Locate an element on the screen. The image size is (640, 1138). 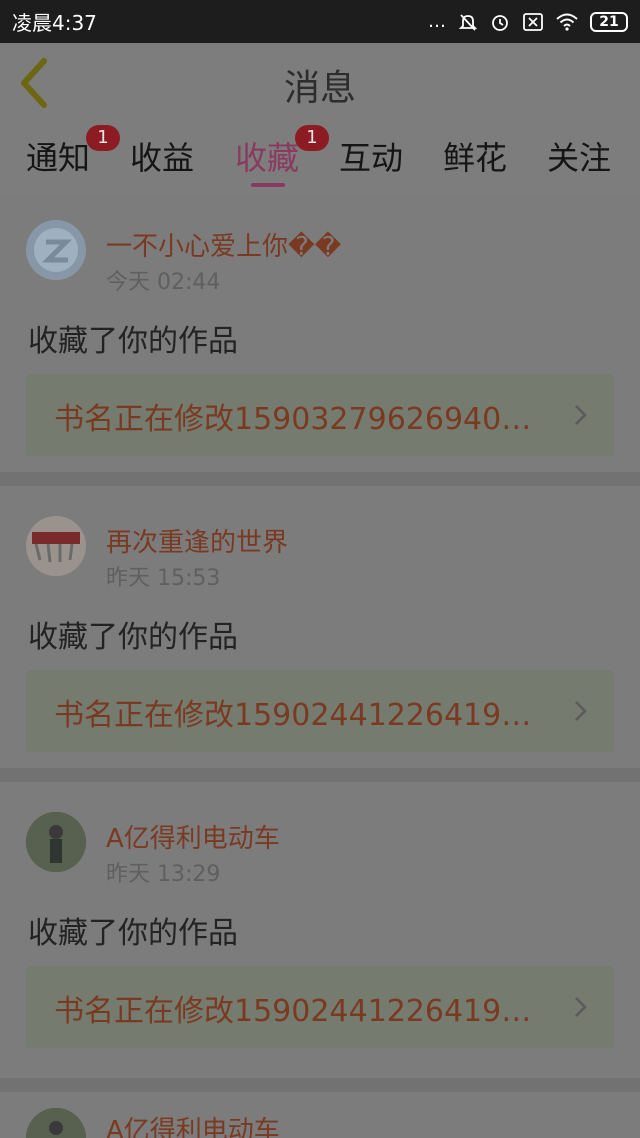
tab-flowers: 鲜花 is located at coordinates (475, 156).